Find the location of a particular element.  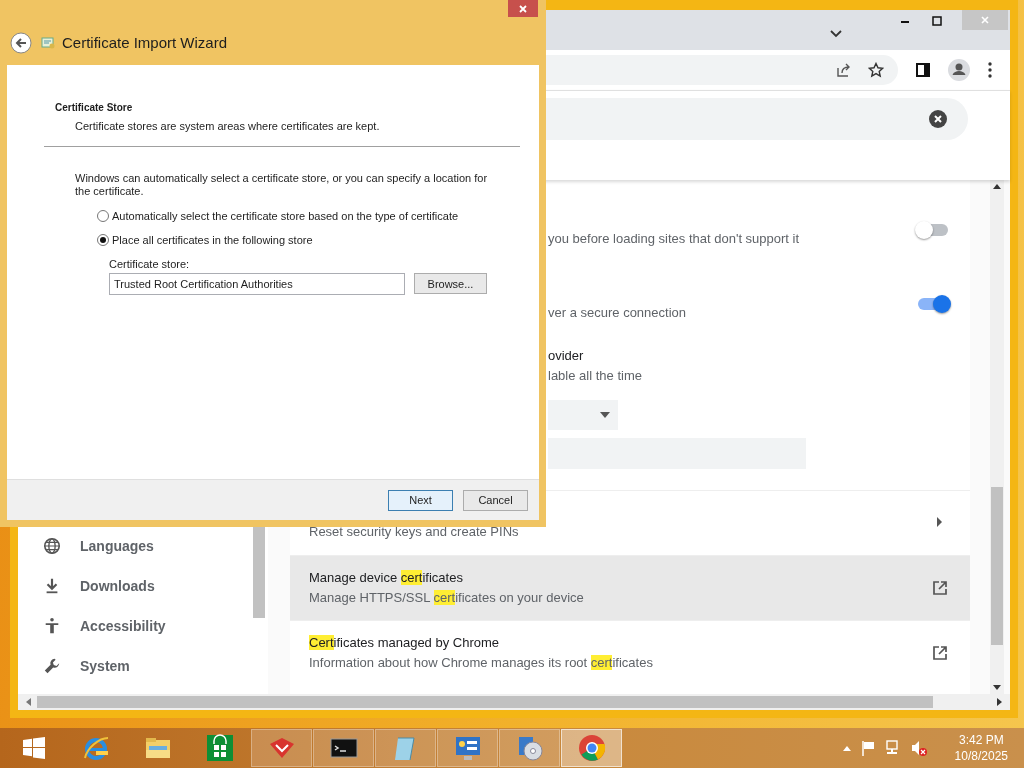

store-bag-icon is located at coordinates (219, 748).